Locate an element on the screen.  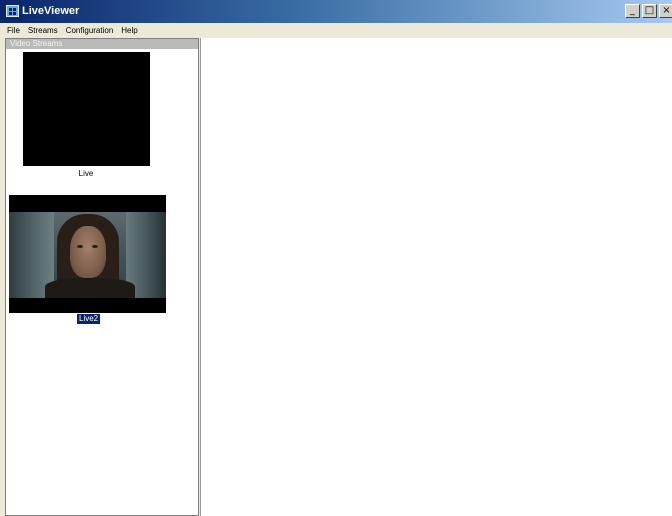
panel-header: Video Streams is located at coordinates (102, 44).